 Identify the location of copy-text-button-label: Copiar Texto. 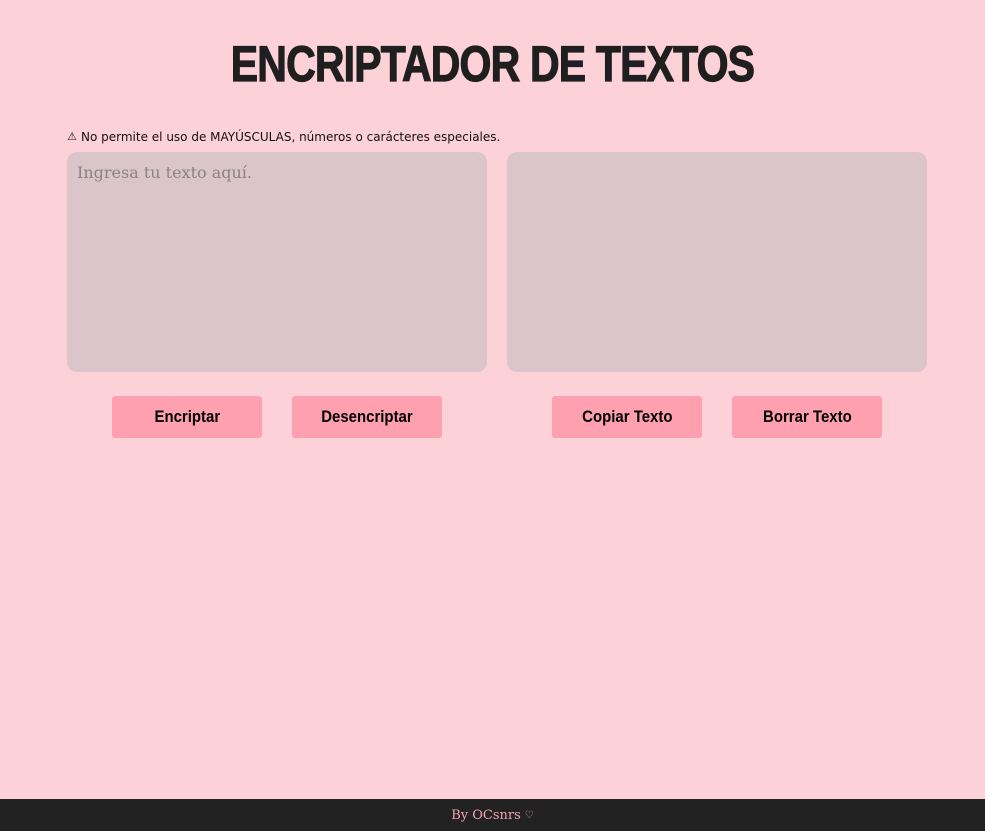
(627, 416).